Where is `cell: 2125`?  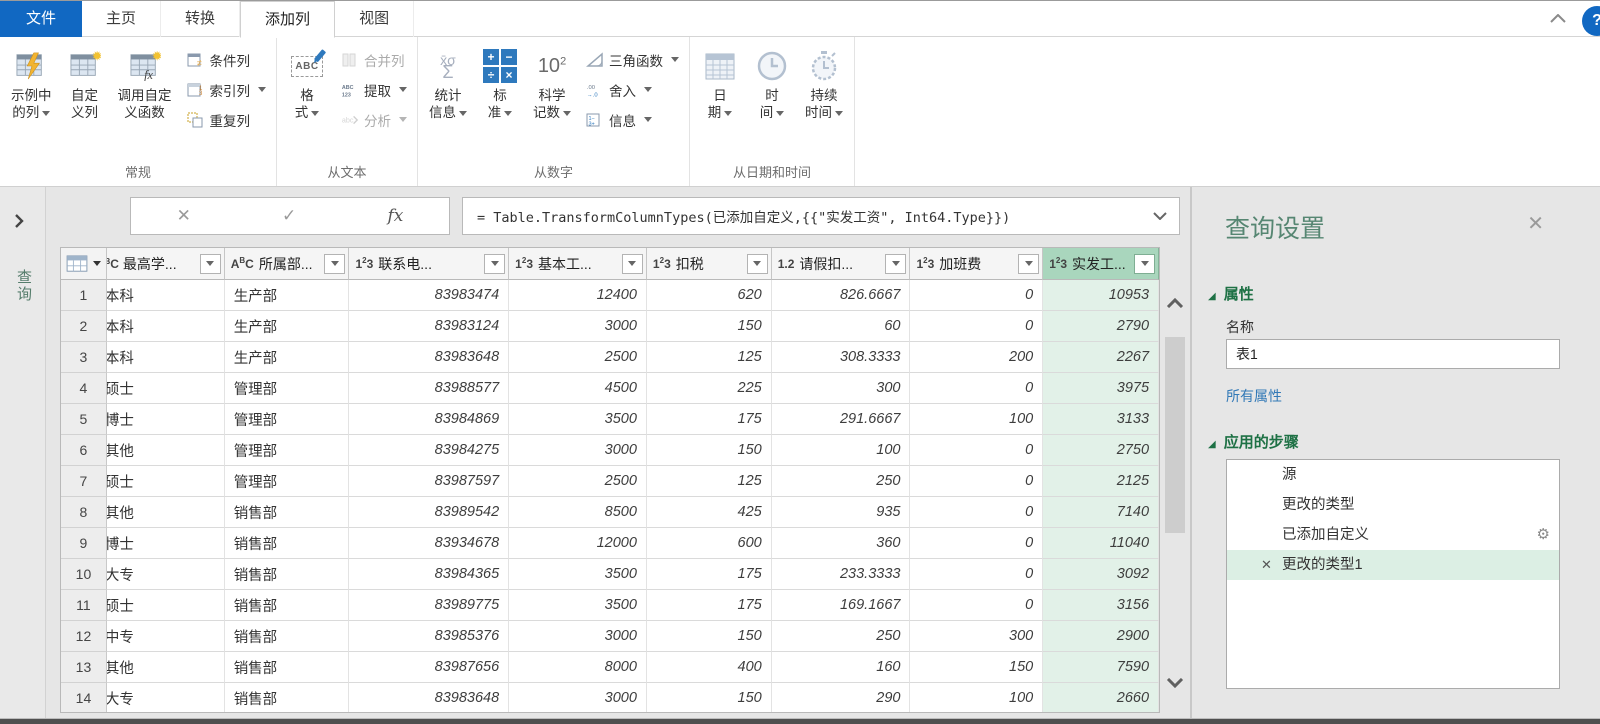
cell: 2125 is located at coordinates (1101, 481).